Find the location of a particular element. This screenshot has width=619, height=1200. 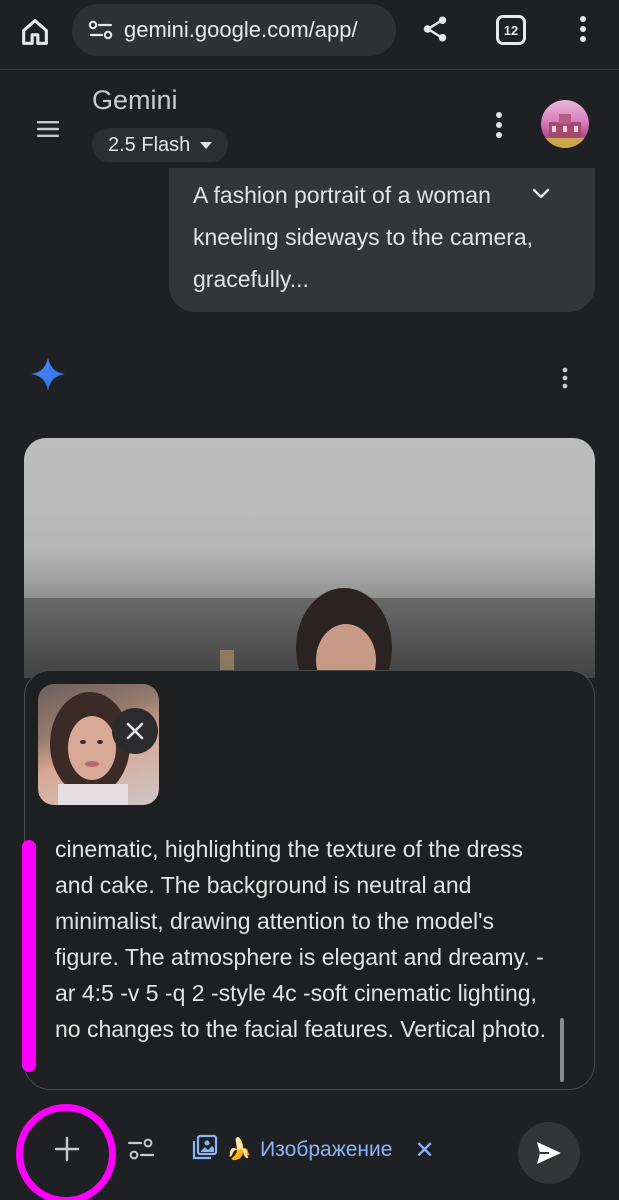

address-bar: gemini.google.com/app/ is located at coordinates (234, 30).